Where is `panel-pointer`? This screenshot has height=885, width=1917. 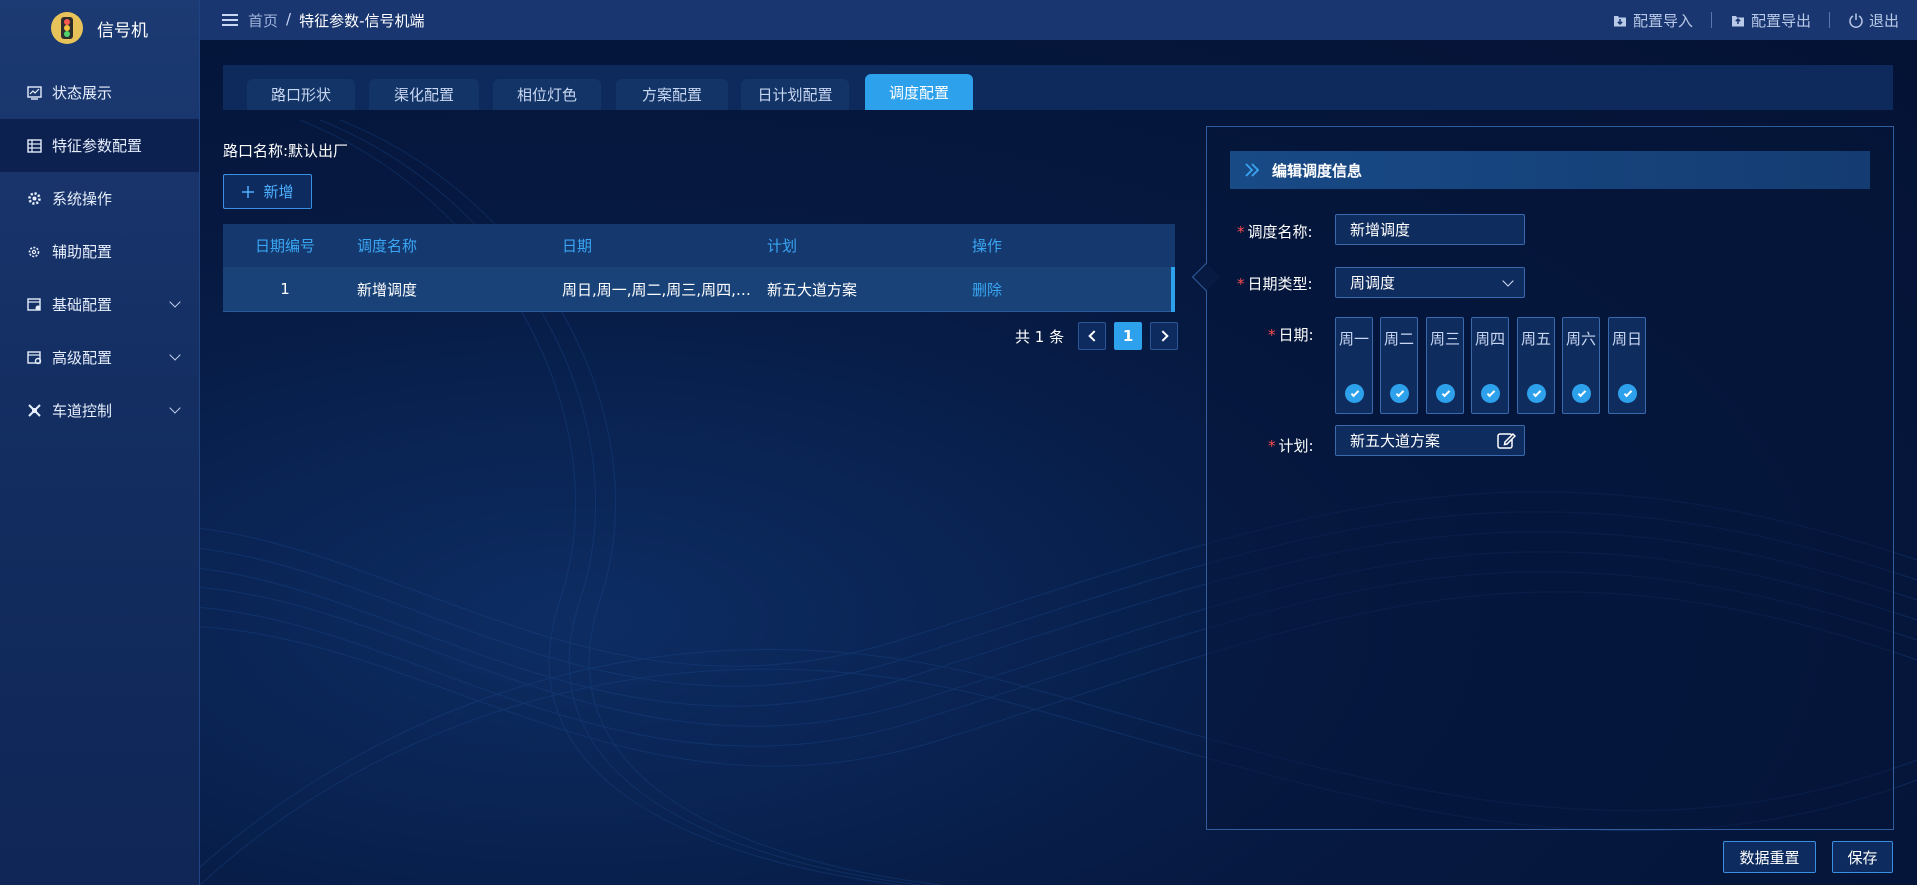
panel-pointer is located at coordinates (1206, 277).